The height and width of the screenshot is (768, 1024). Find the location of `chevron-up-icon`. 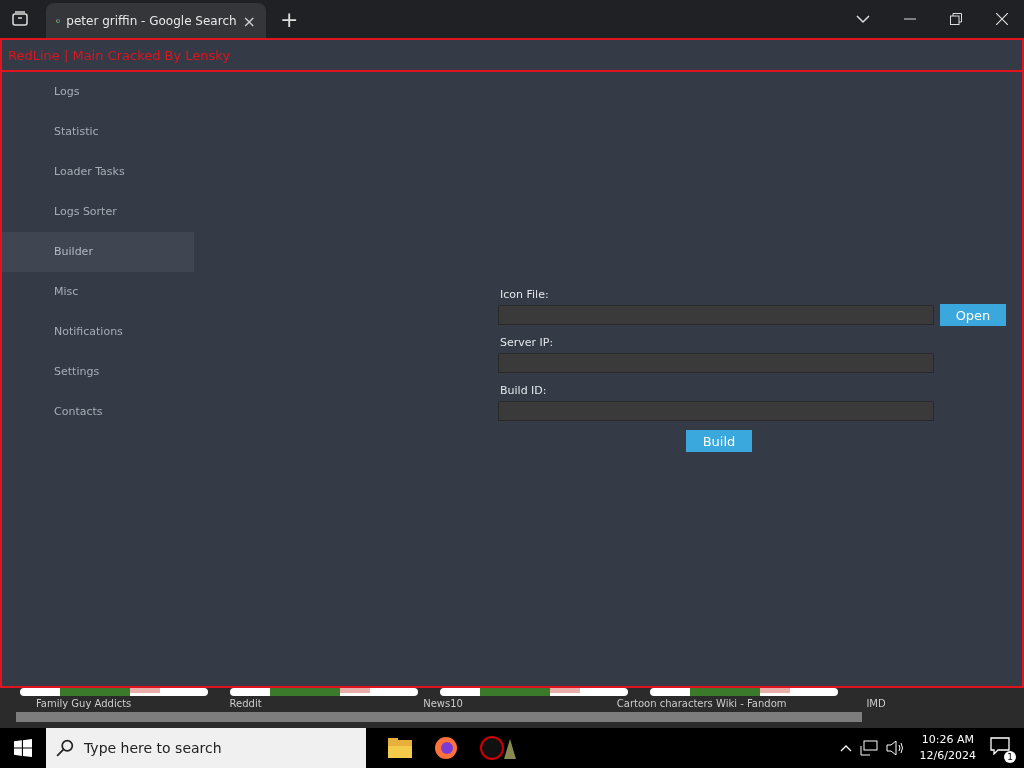

chevron-up-icon is located at coordinates (845, 748).